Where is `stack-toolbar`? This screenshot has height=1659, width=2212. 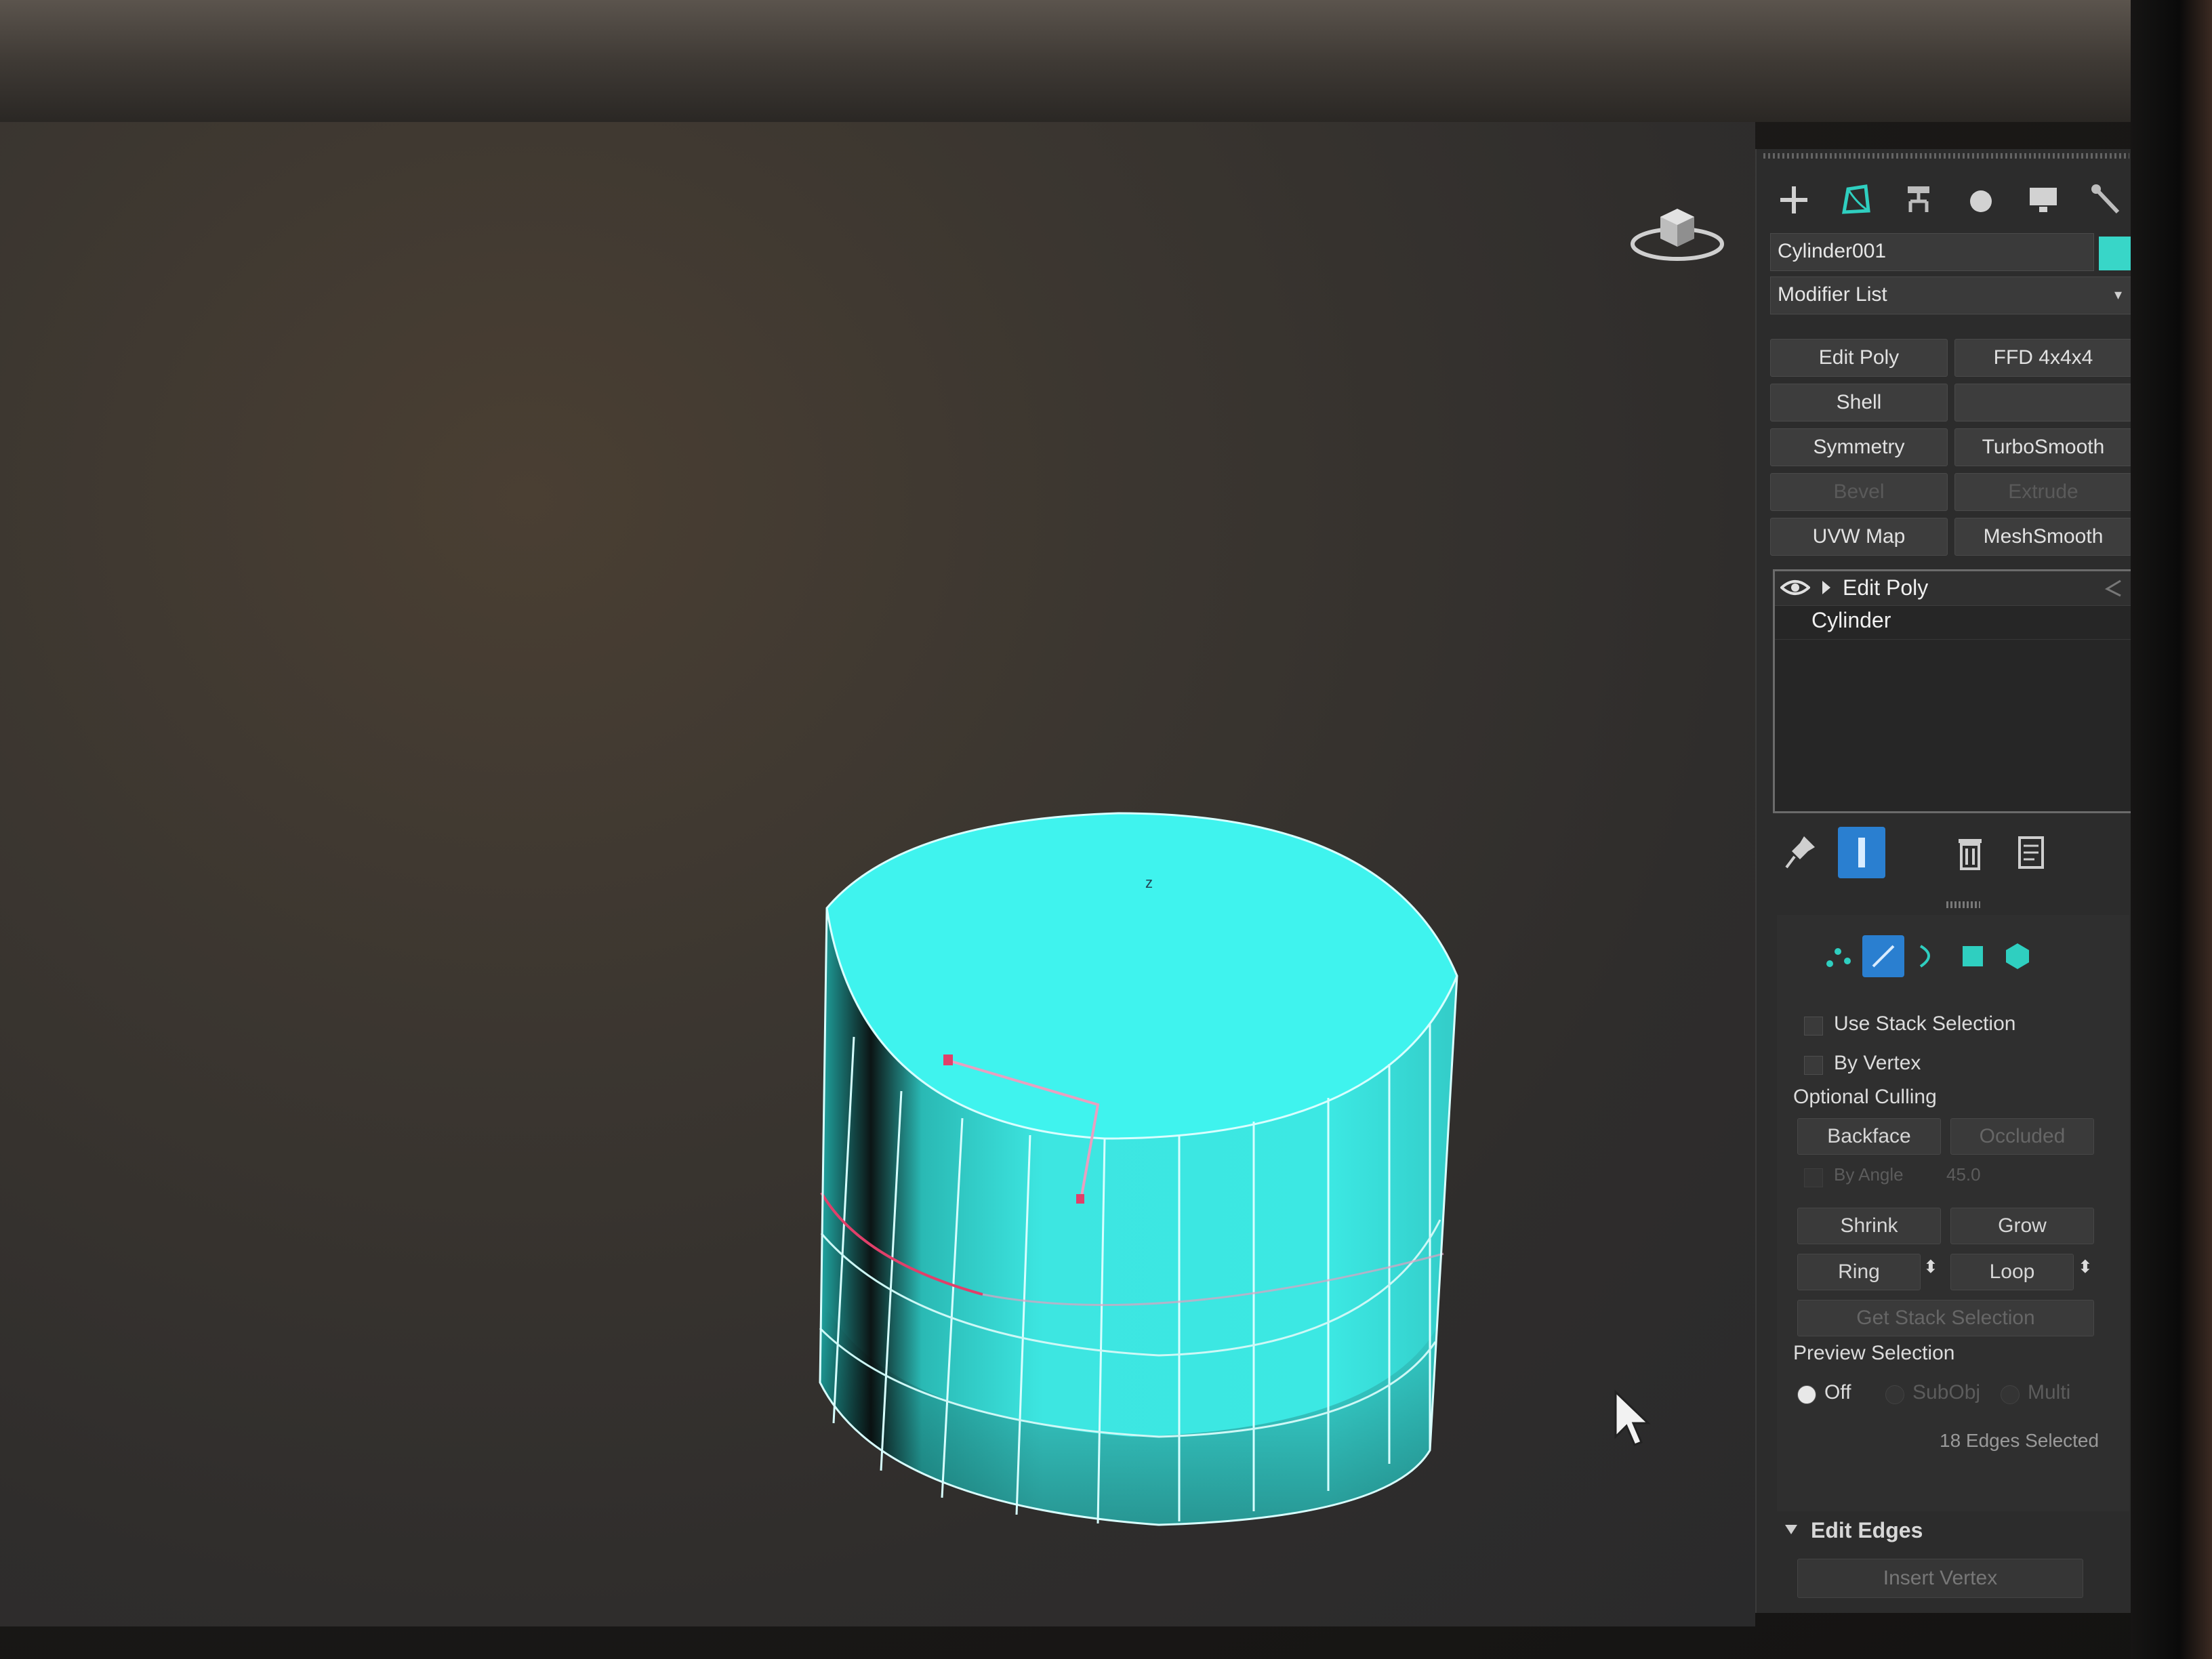 stack-toolbar is located at coordinates (1953, 854).